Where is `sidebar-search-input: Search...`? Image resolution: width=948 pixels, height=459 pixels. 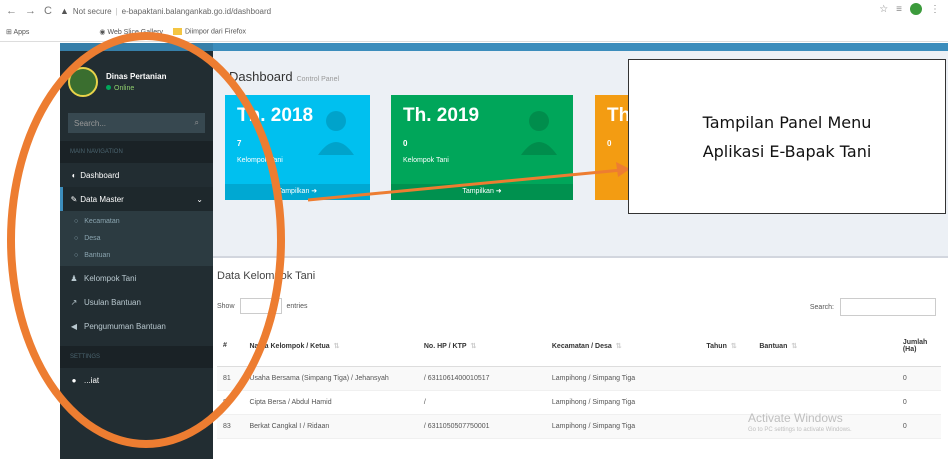 sidebar-search-input: Search... is located at coordinates (90, 123).